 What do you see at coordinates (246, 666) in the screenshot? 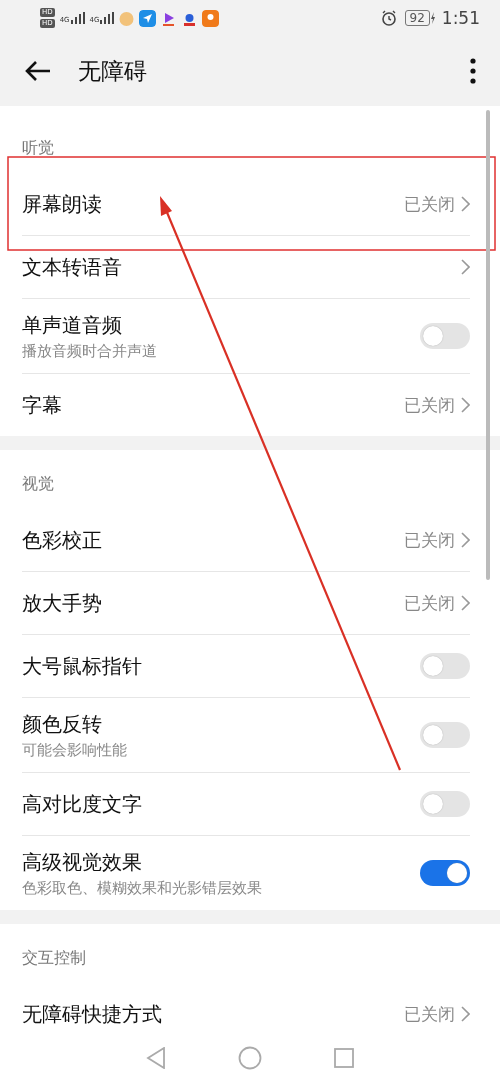
I see `settings-row: 大号鼠标指针` at bounding box center [246, 666].